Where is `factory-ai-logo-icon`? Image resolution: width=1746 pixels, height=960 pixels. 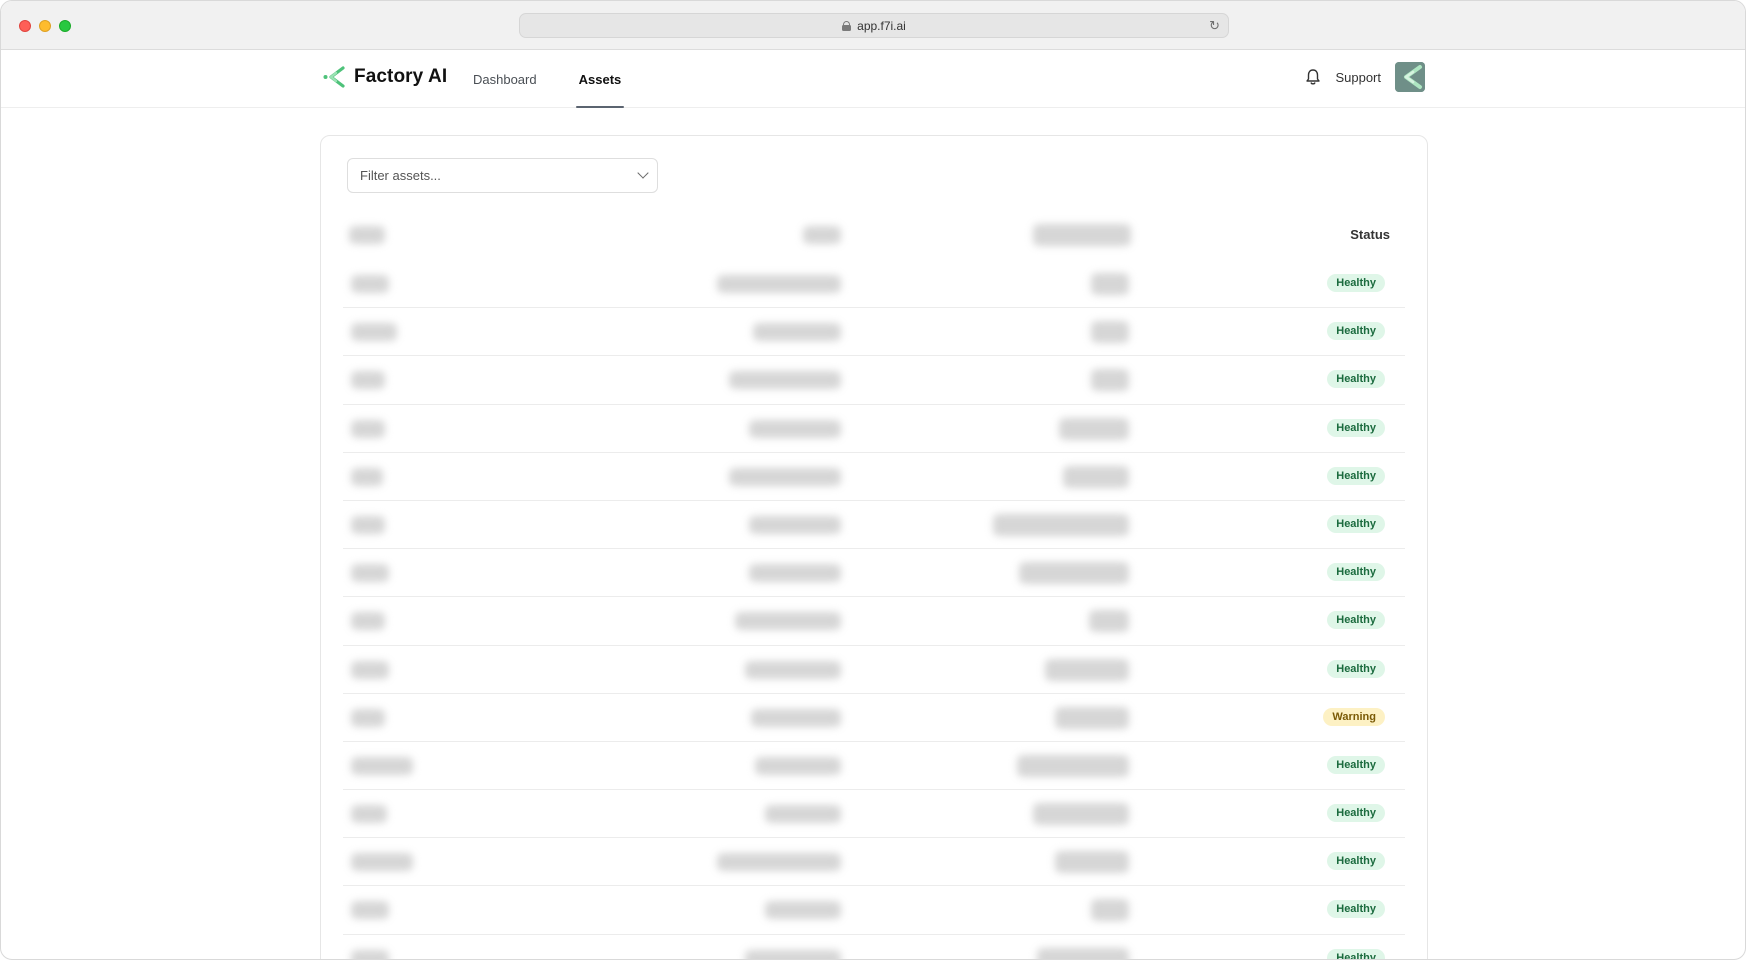
factory-ai-logo-icon is located at coordinates (334, 77).